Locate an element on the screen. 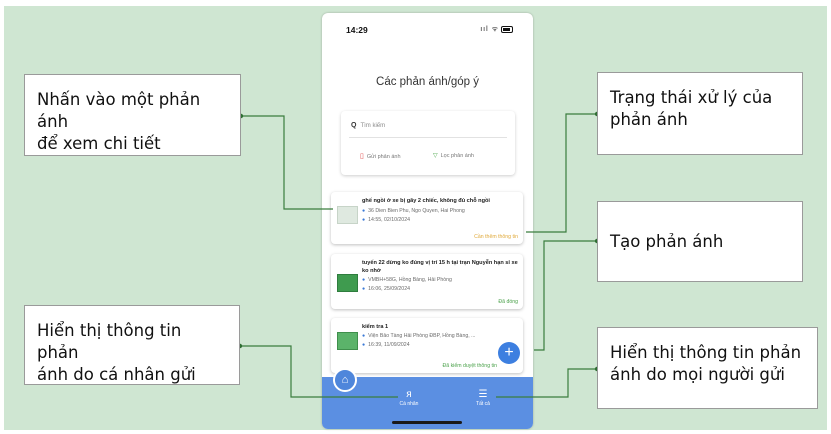 This screenshot has height=434, width=831. search-placeholder: Tìm kiếm is located at coordinates (373, 126).